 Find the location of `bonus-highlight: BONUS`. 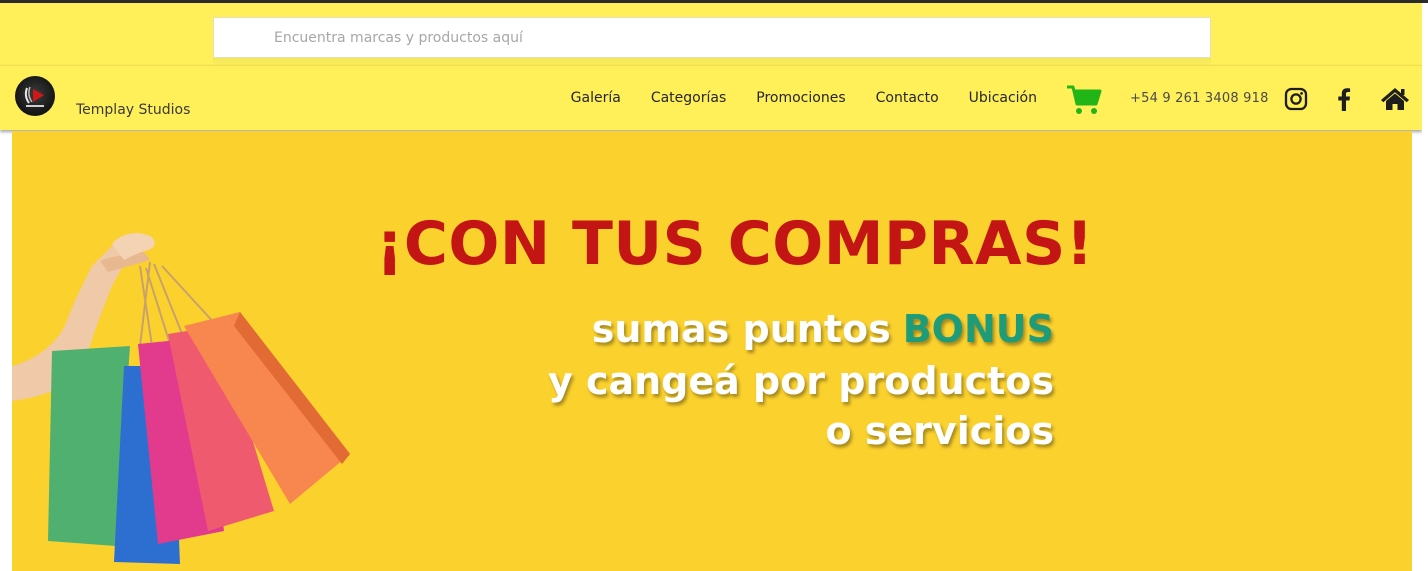

bonus-highlight: BONUS is located at coordinates (978, 329).